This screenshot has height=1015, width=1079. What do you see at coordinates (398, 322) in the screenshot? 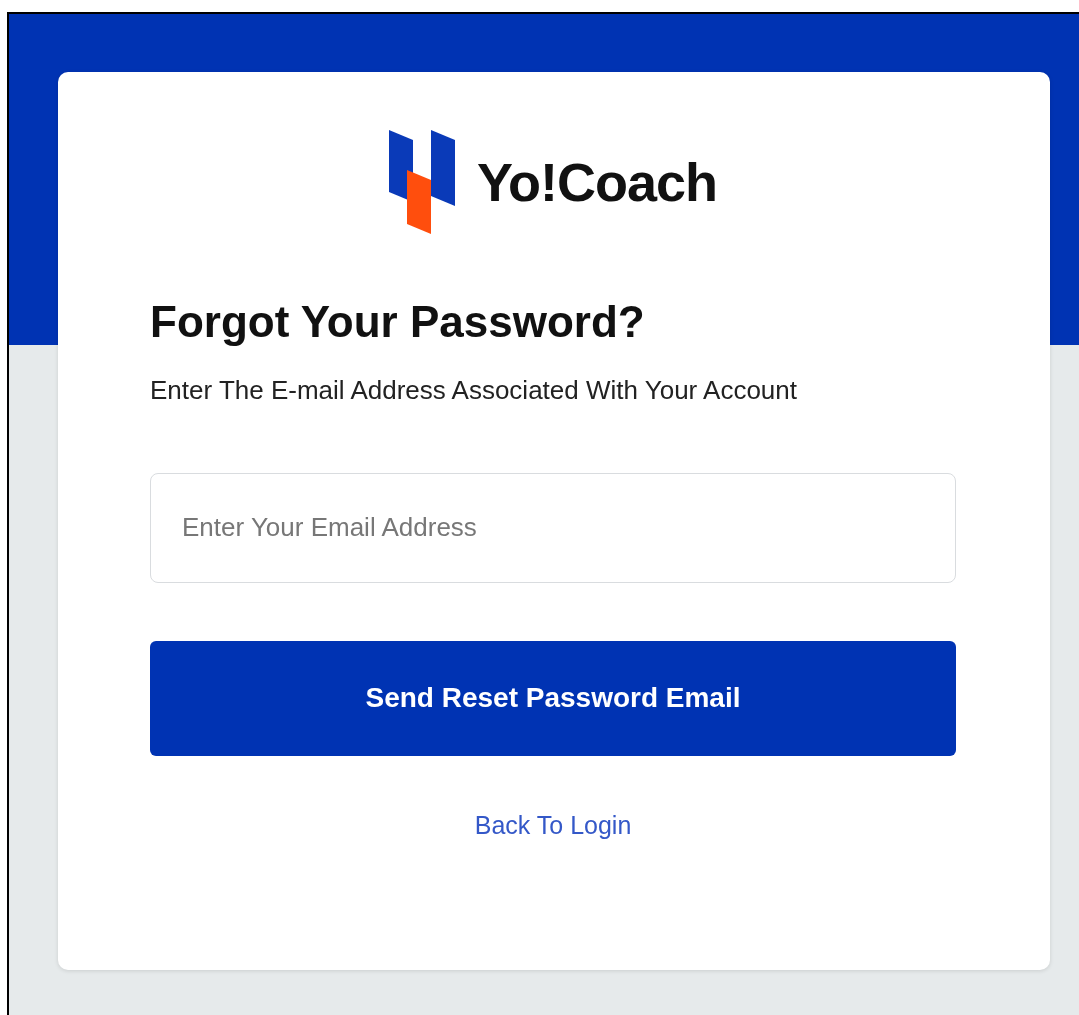
I see `page-heading: Forgot Your Password?` at bounding box center [398, 322].